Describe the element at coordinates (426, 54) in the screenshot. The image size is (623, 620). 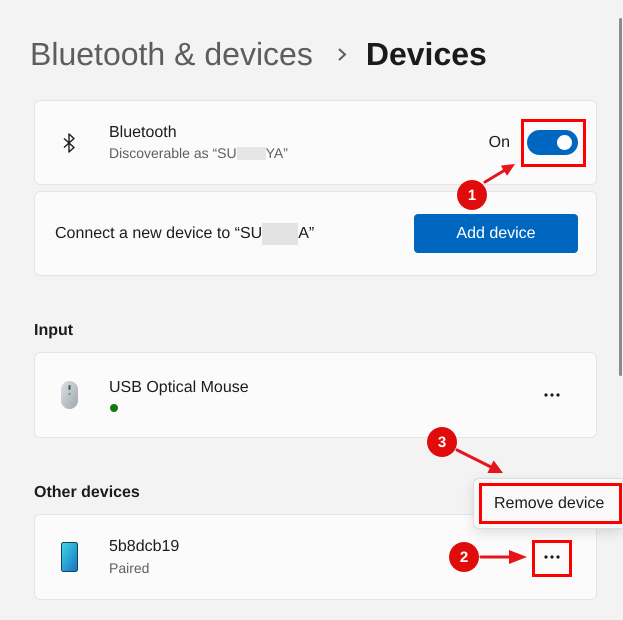
I see `page-title: Devices` at that location.